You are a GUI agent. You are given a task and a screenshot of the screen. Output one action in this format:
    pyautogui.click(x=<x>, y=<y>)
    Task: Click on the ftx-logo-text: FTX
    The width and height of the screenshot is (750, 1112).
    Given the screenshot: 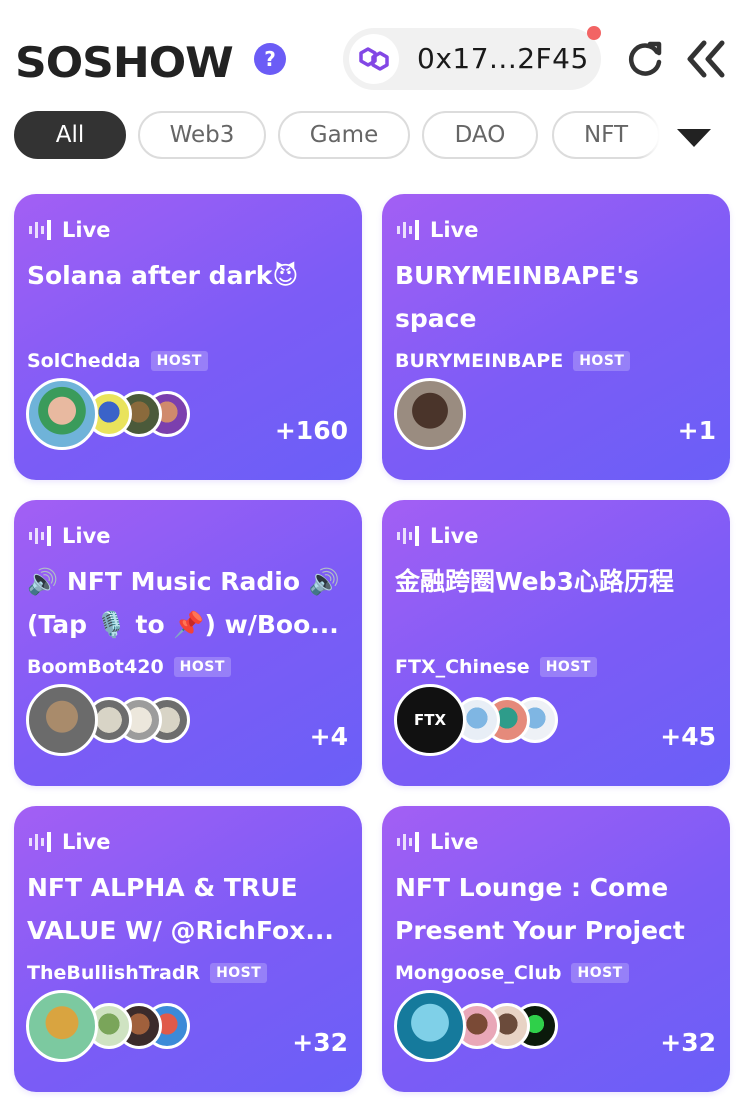 What is the action you would take?
    pyautogui.click(x=430, y=720)
    